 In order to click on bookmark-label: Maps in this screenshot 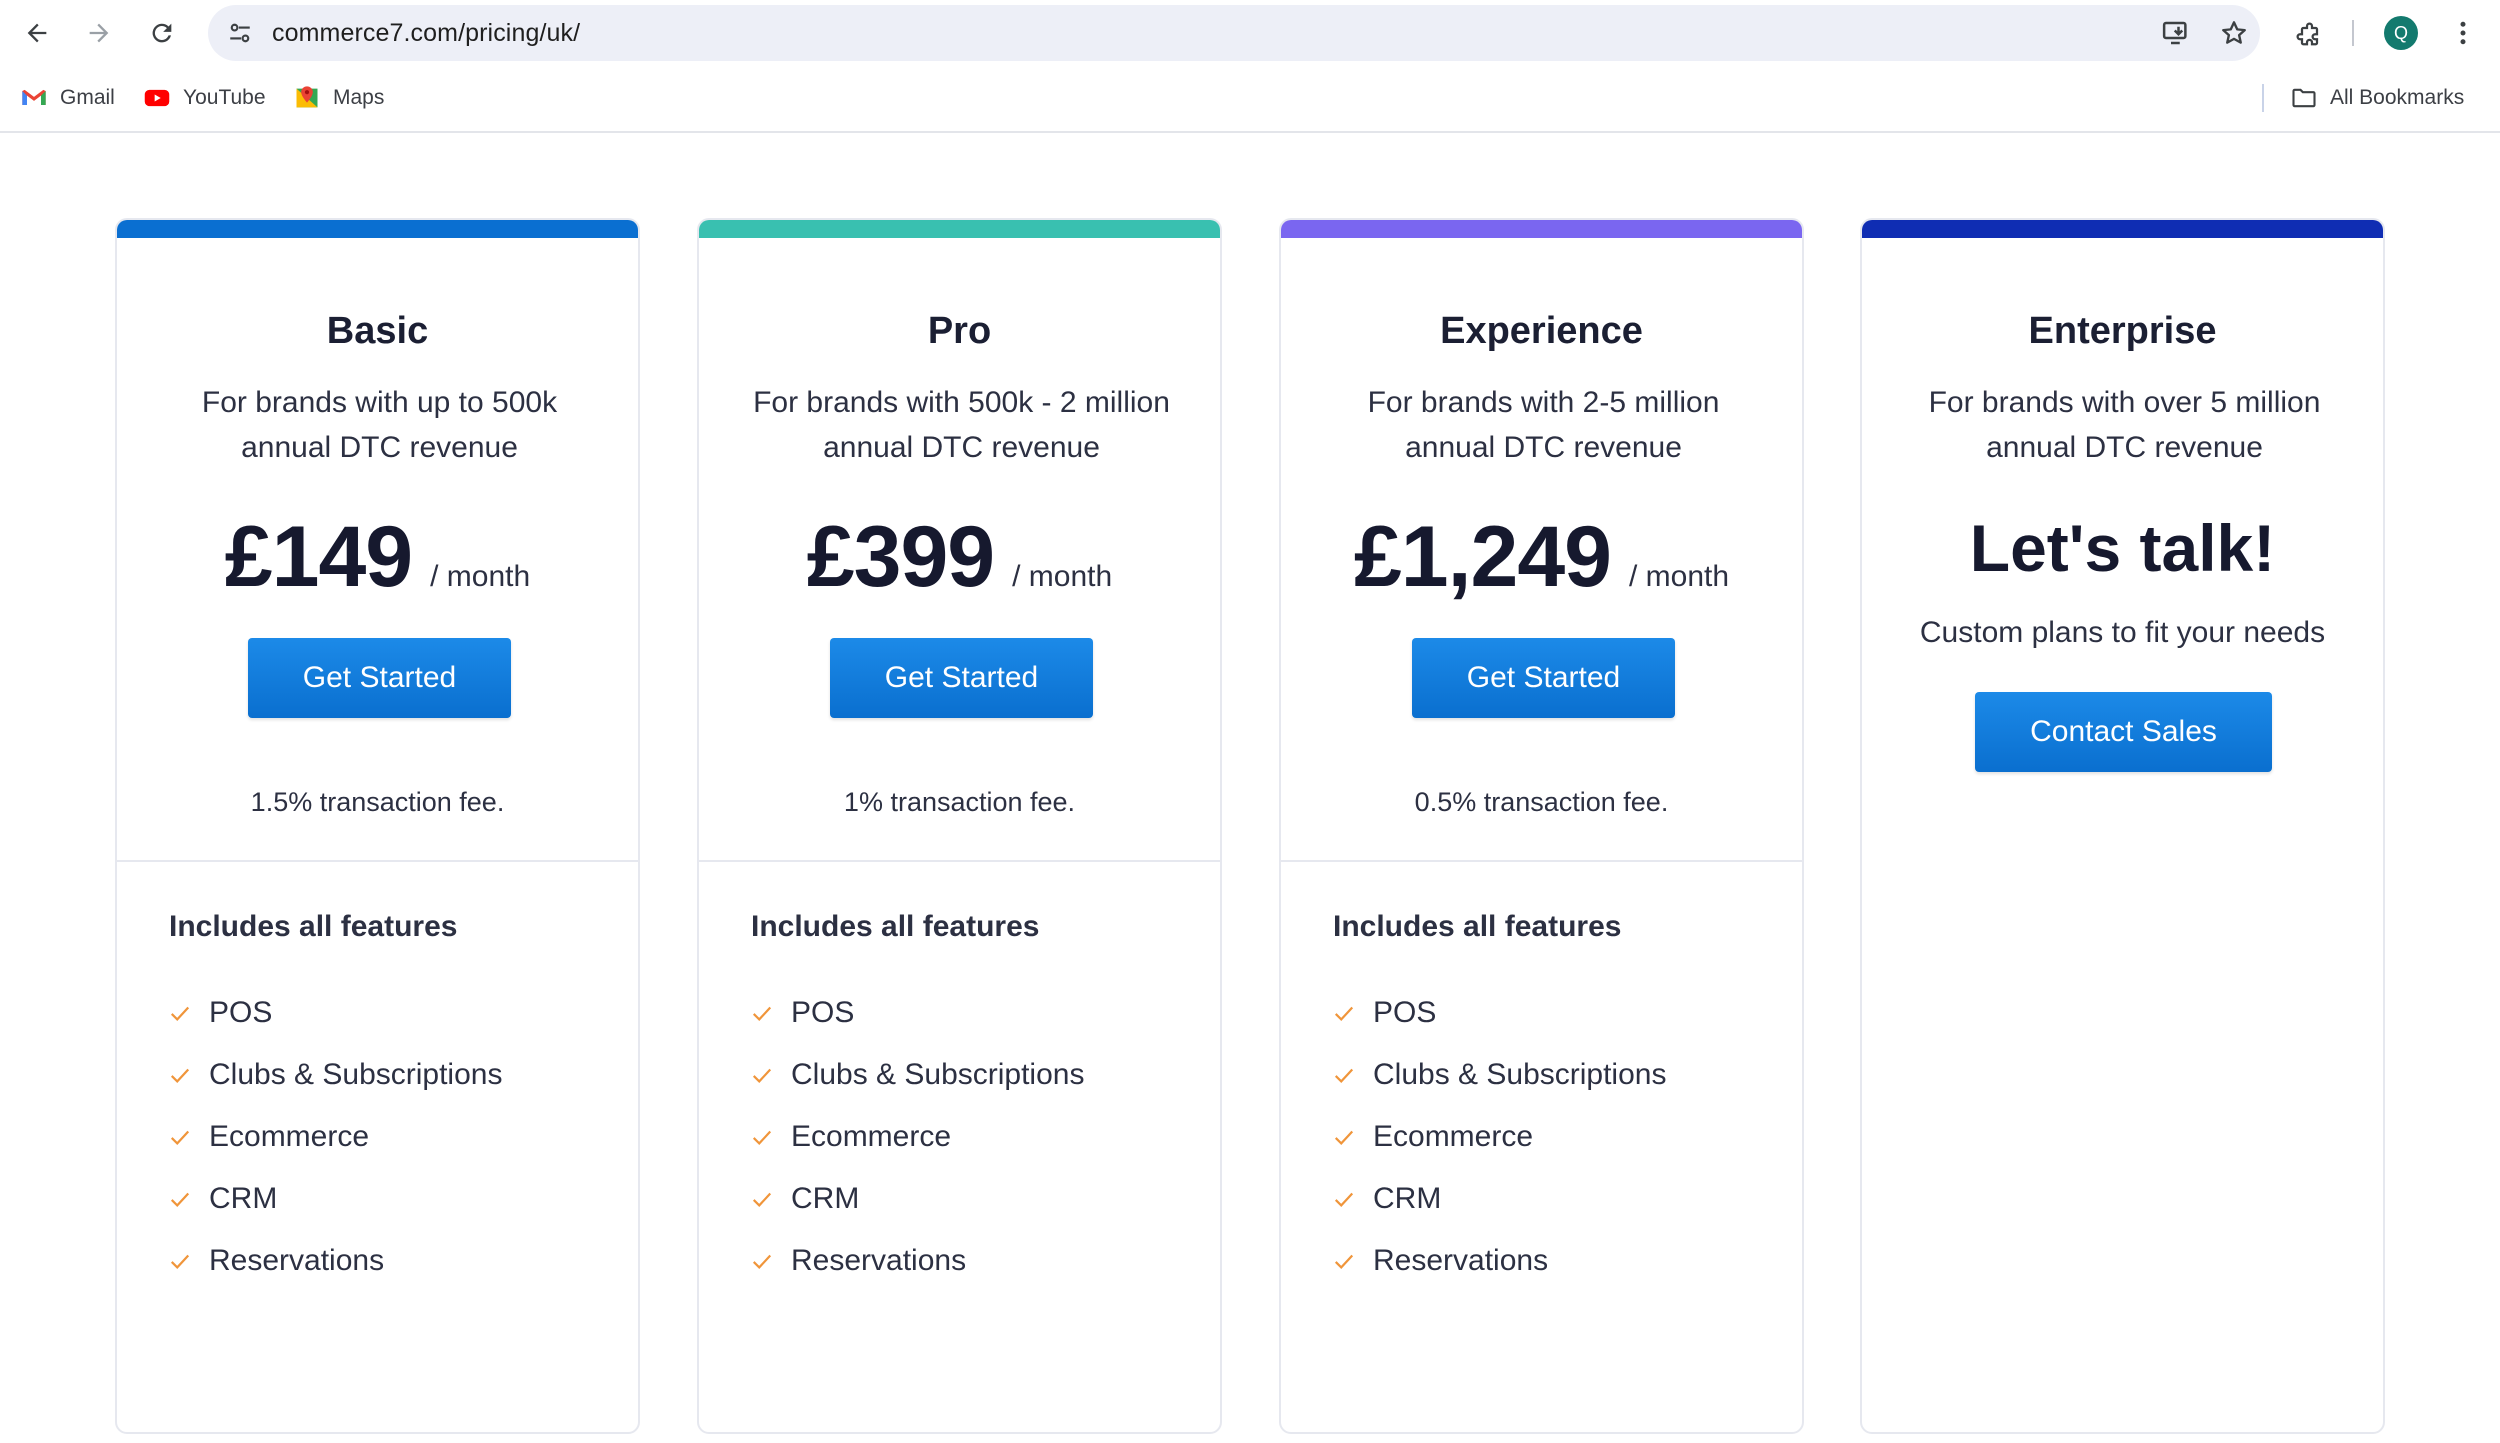, I will do `click(359, 97)`.